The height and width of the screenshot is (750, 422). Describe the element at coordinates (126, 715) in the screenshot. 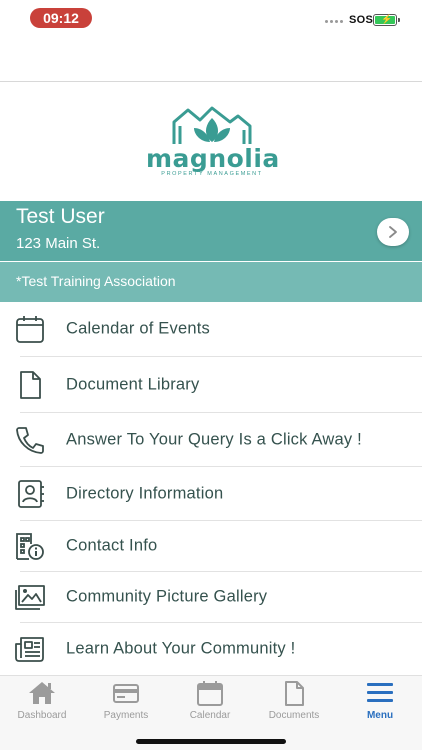

I see `tab-label: Payments` at that location.